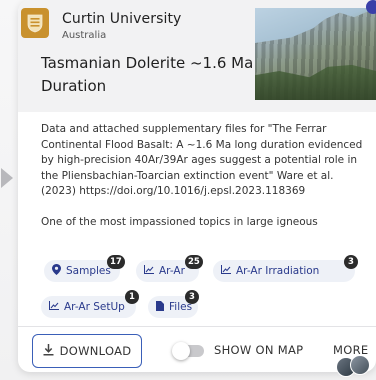  I want to click on tag-label: Ar-Ar, so click(172, 271).